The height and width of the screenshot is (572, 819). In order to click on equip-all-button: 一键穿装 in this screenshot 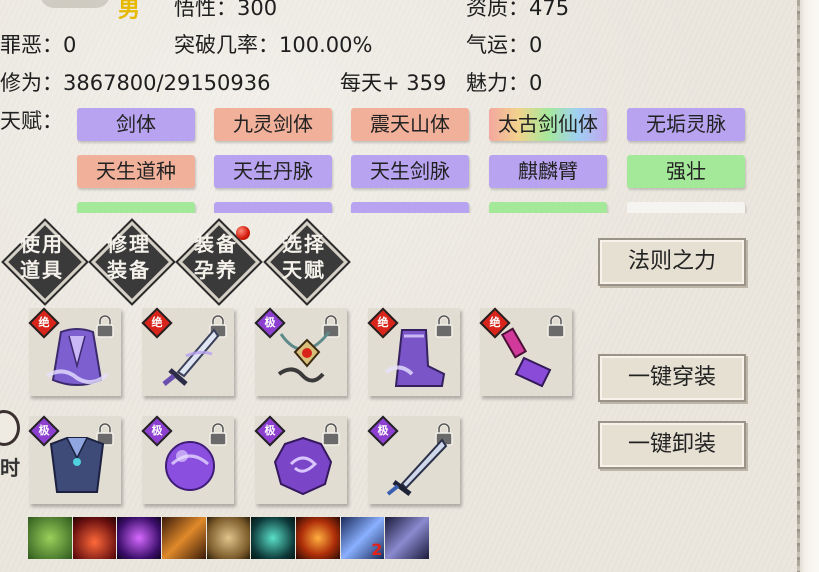, I will do `click(672, 378)`.